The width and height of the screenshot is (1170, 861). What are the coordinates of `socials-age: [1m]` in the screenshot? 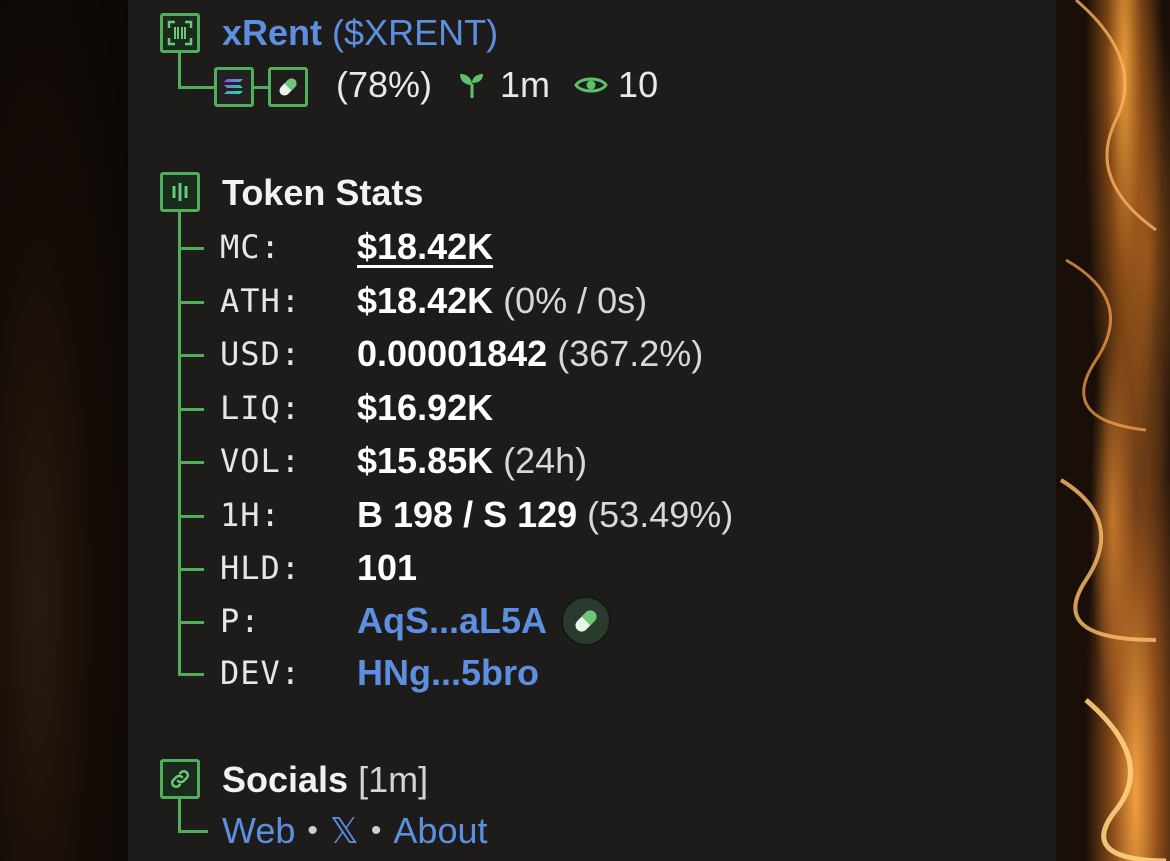 It's located at (393, 779).